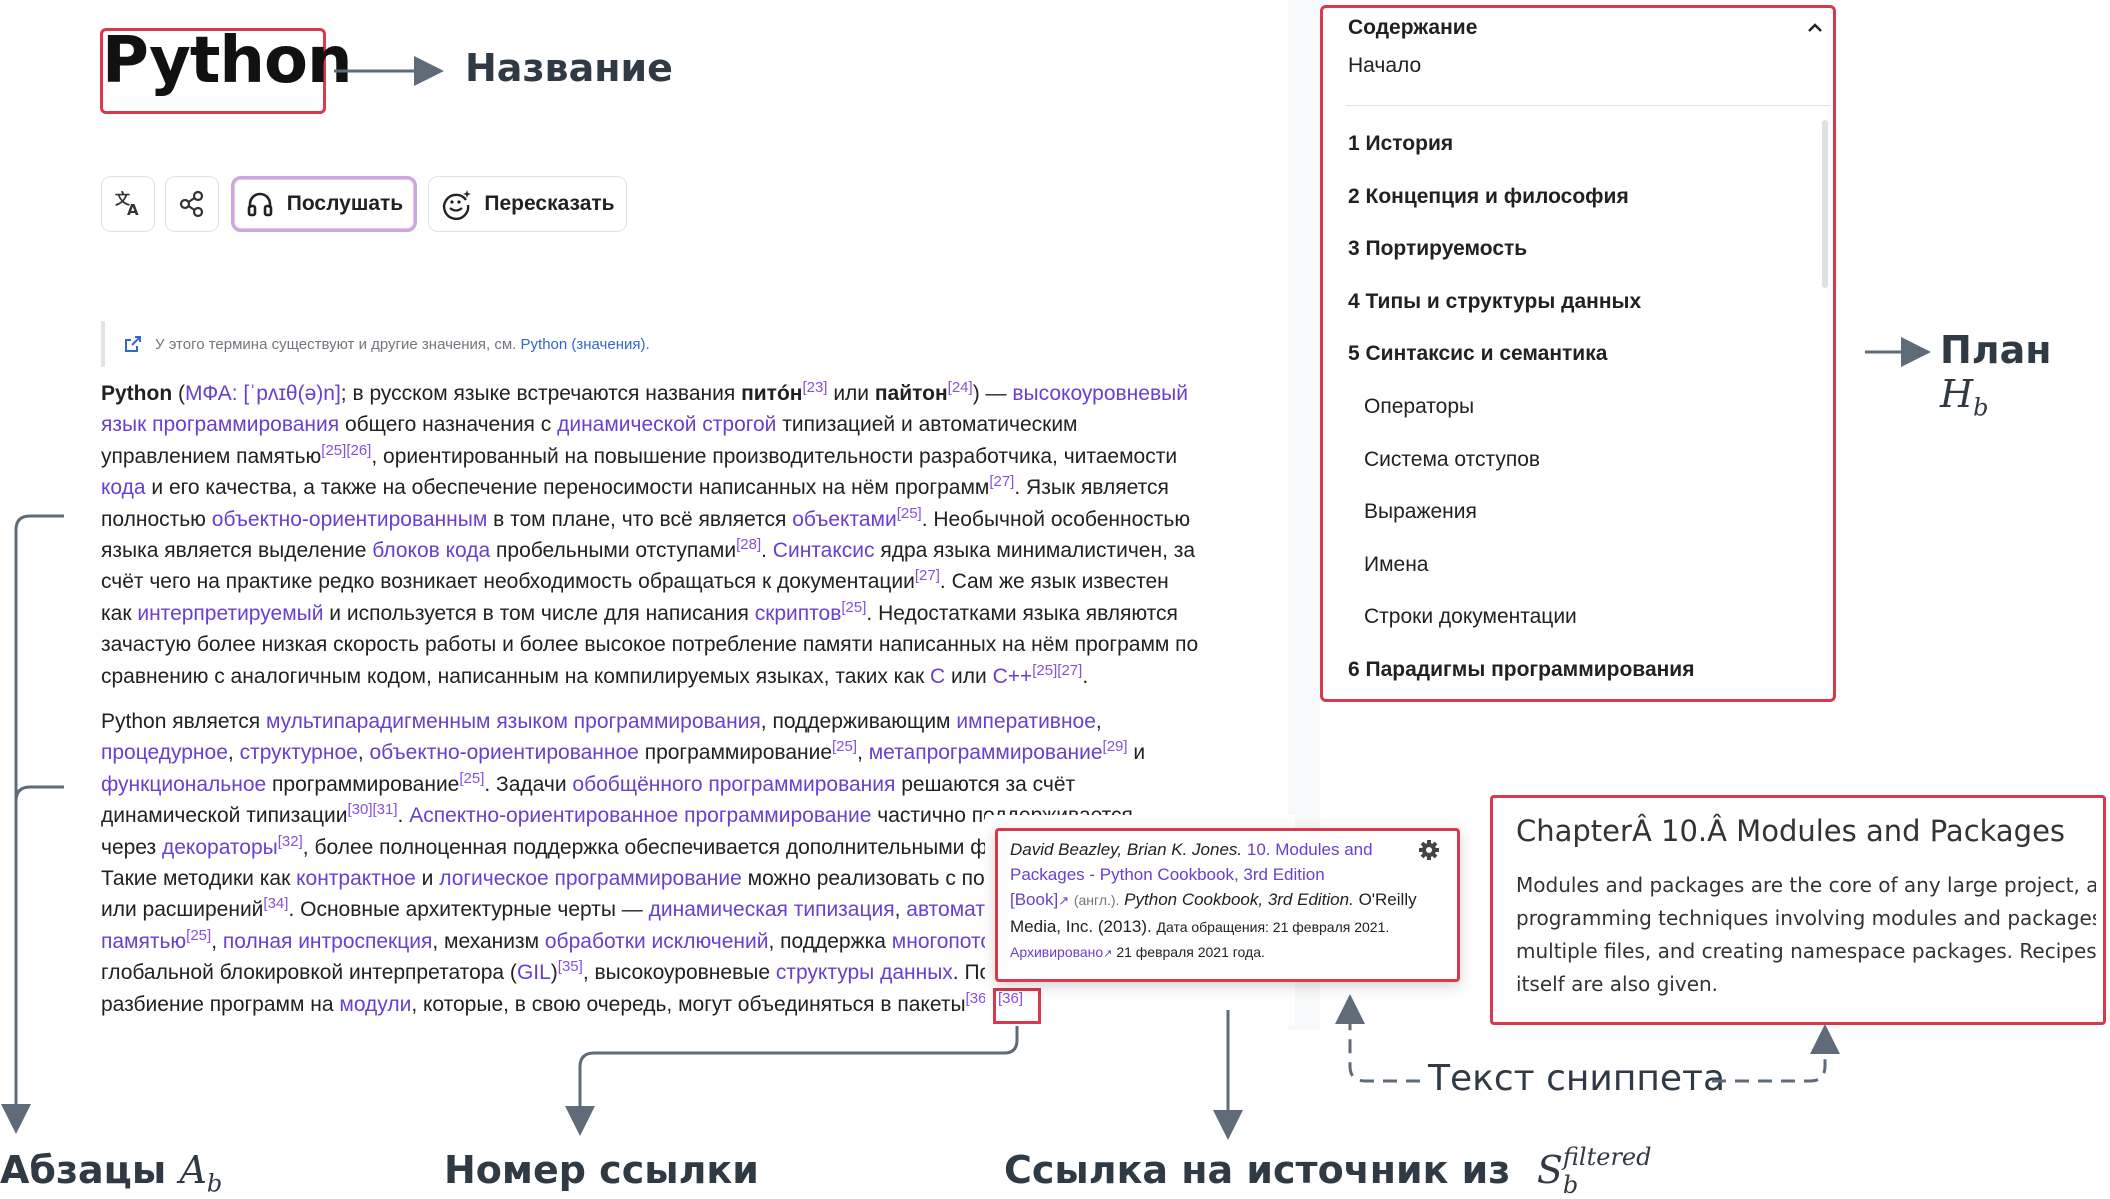  What do you see at coordinates (32, 824) in the screenshot?
I see `paragraphs-bracket` at bounding box center [32, 824].